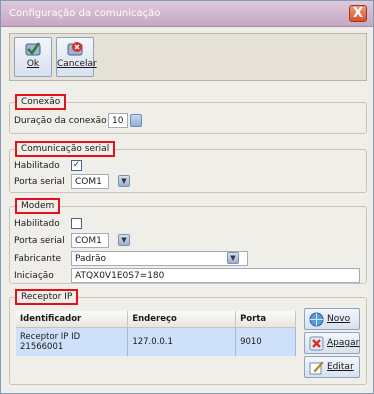 The image size is (374, 394). What do you see at coordinates (90, 181) in the screenshot?
I see `serial-port-select: COM1` at bounding box center [90, 181].